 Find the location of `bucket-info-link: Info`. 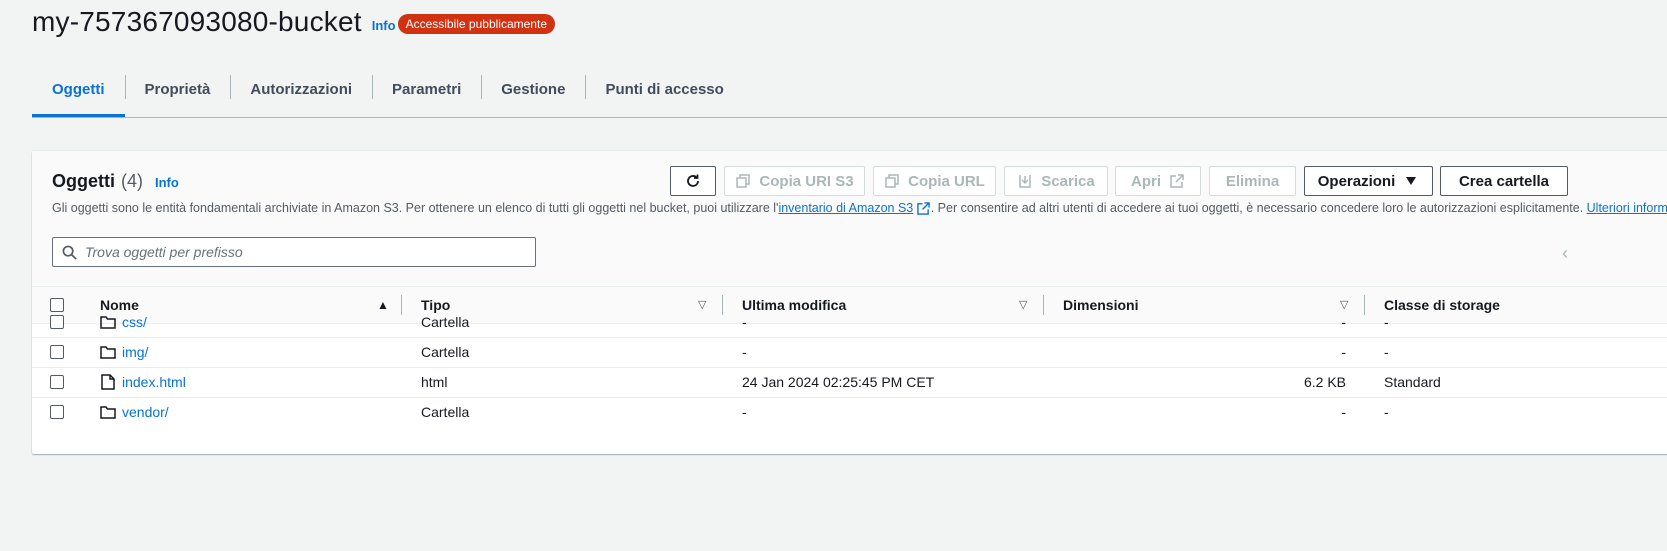

bucket-info-link: Info is located at coordinates (384, 25).